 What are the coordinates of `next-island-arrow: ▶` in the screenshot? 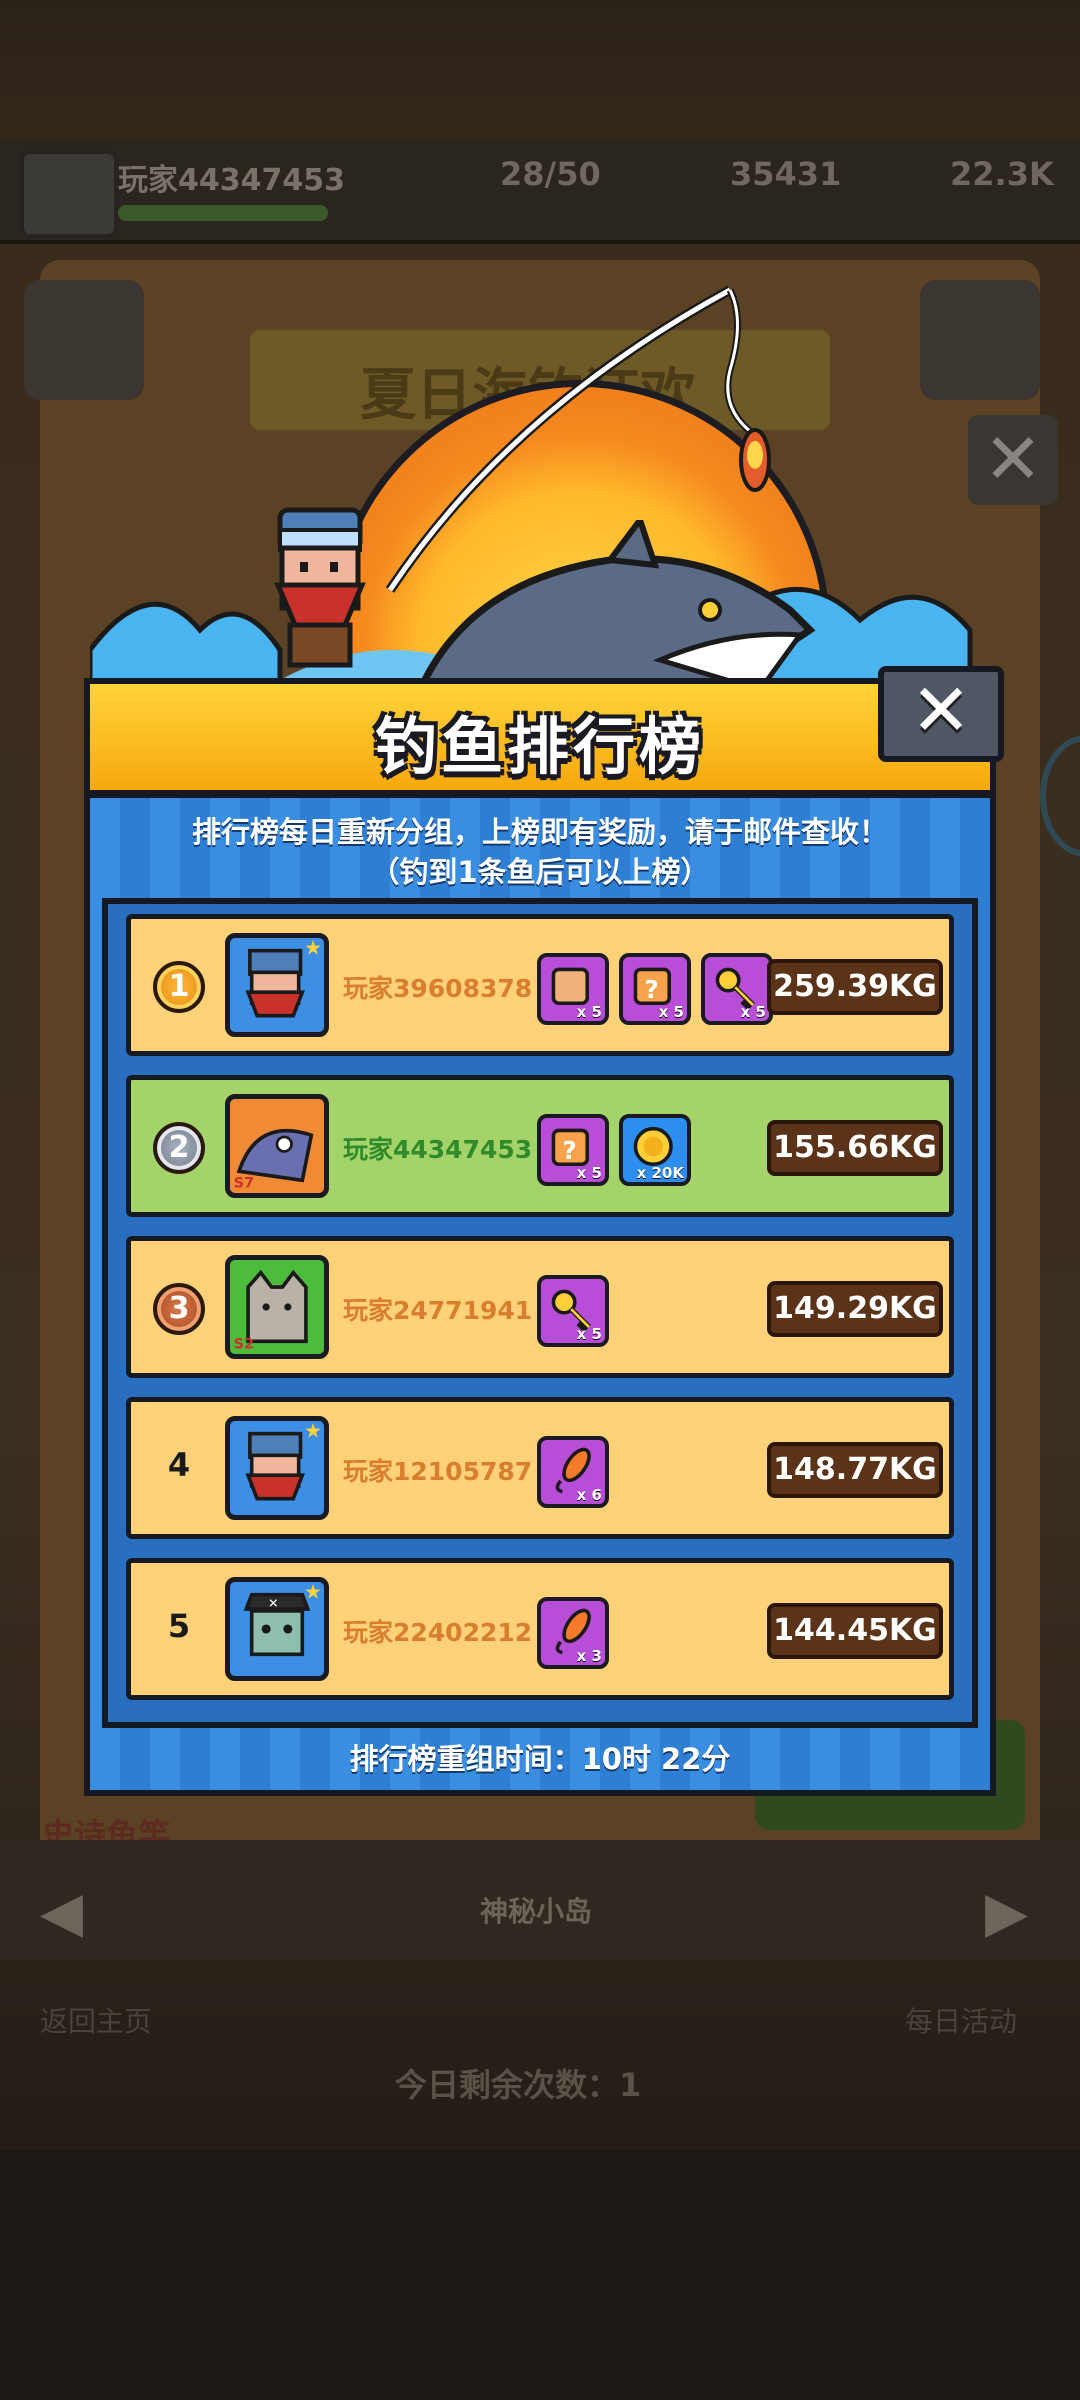 It's located at (1006, 1912).